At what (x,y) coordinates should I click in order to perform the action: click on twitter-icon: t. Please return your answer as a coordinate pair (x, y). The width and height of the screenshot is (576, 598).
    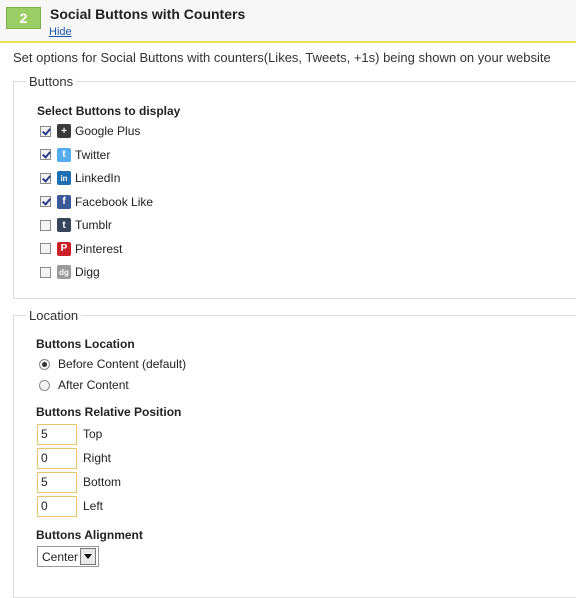
    Looking at the image, I should click on (64, 154).